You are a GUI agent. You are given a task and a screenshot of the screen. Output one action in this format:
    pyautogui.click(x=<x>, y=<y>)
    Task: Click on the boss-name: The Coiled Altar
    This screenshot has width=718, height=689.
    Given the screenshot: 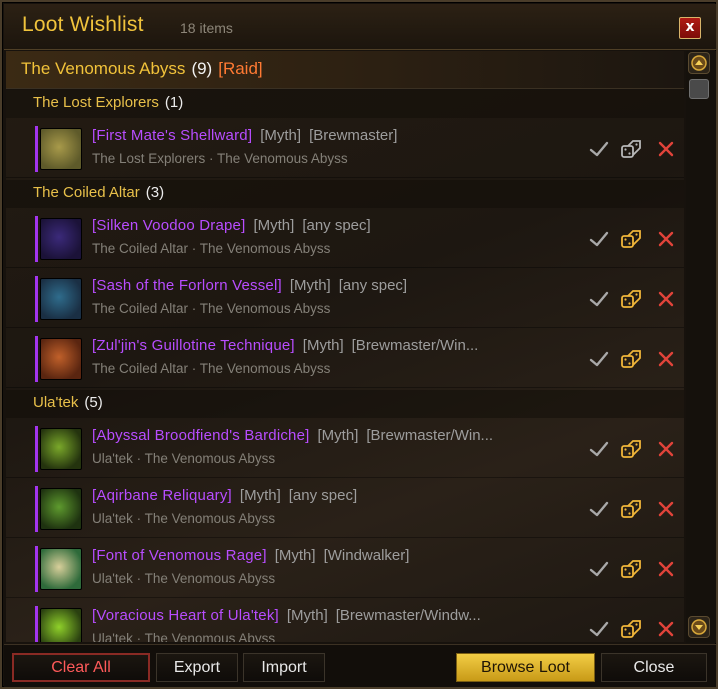 What is the action you would take?
    pyautogui.click(x=86, y=192)
    